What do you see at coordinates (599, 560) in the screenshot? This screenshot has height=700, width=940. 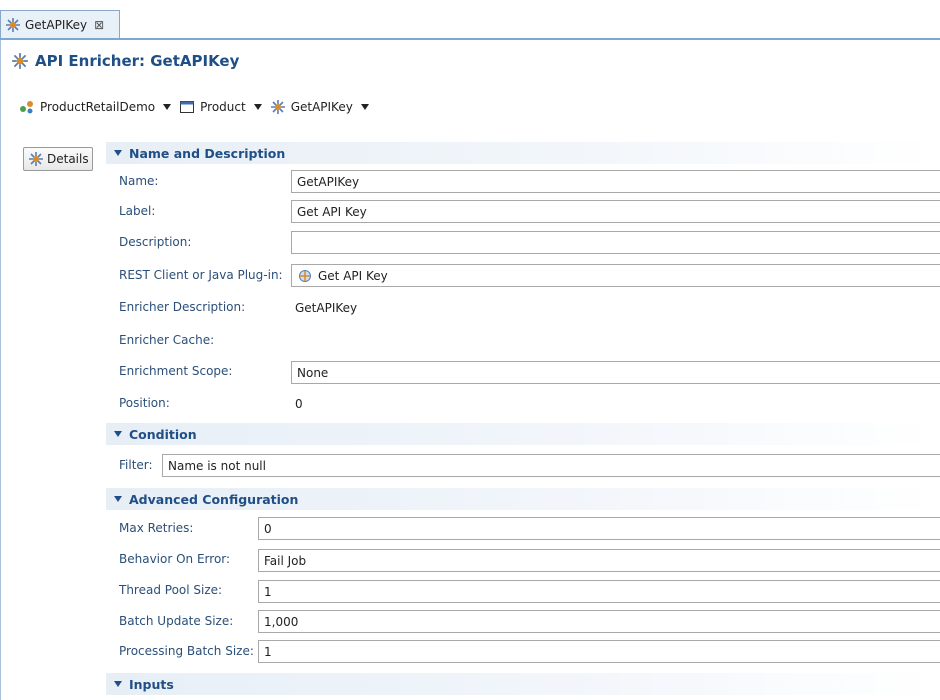 I see `behavior-on-error-select: Fail Job` at bounding box center [599, 560].